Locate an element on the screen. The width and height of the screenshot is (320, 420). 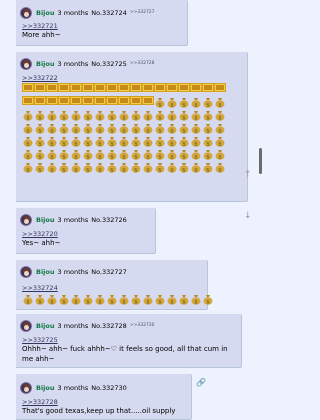
quote-link: >>332728 is located at coordinates (103, 402).